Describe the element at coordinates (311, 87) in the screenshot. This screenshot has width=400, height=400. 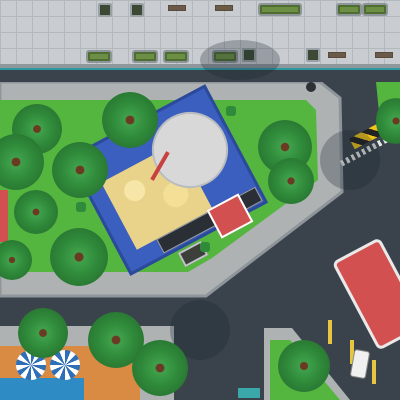
I see `manhole` at that location.